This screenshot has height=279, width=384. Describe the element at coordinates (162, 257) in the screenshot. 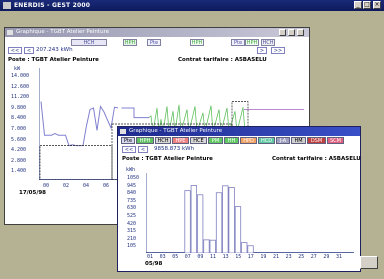

I see `x-tick-label: 03` at that location.